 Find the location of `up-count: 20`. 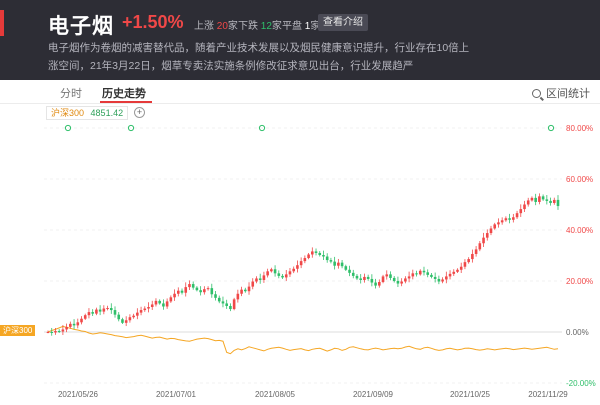

up-count: 20 is located at coordinates (222, 26).